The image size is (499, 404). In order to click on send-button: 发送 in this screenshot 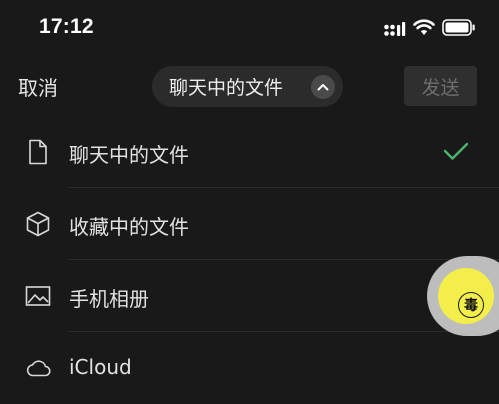, I will do `click(440, 86)`.